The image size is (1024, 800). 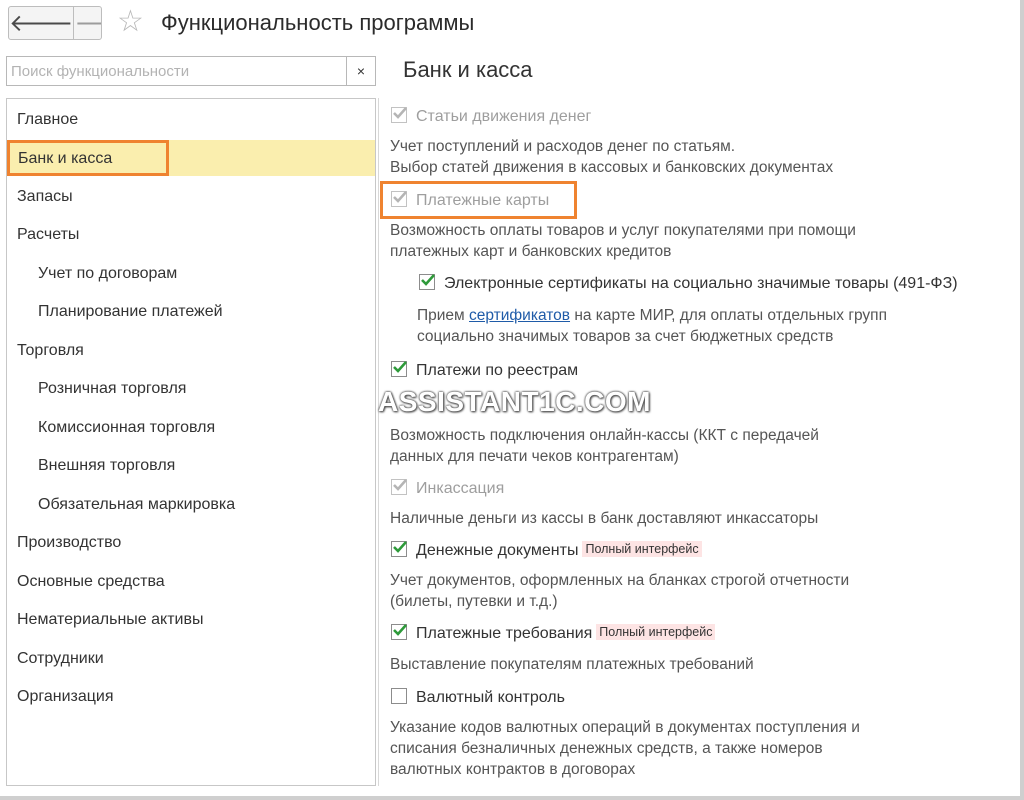 I want to click on option-collection: Инкассация, so click(x=447, y=488).